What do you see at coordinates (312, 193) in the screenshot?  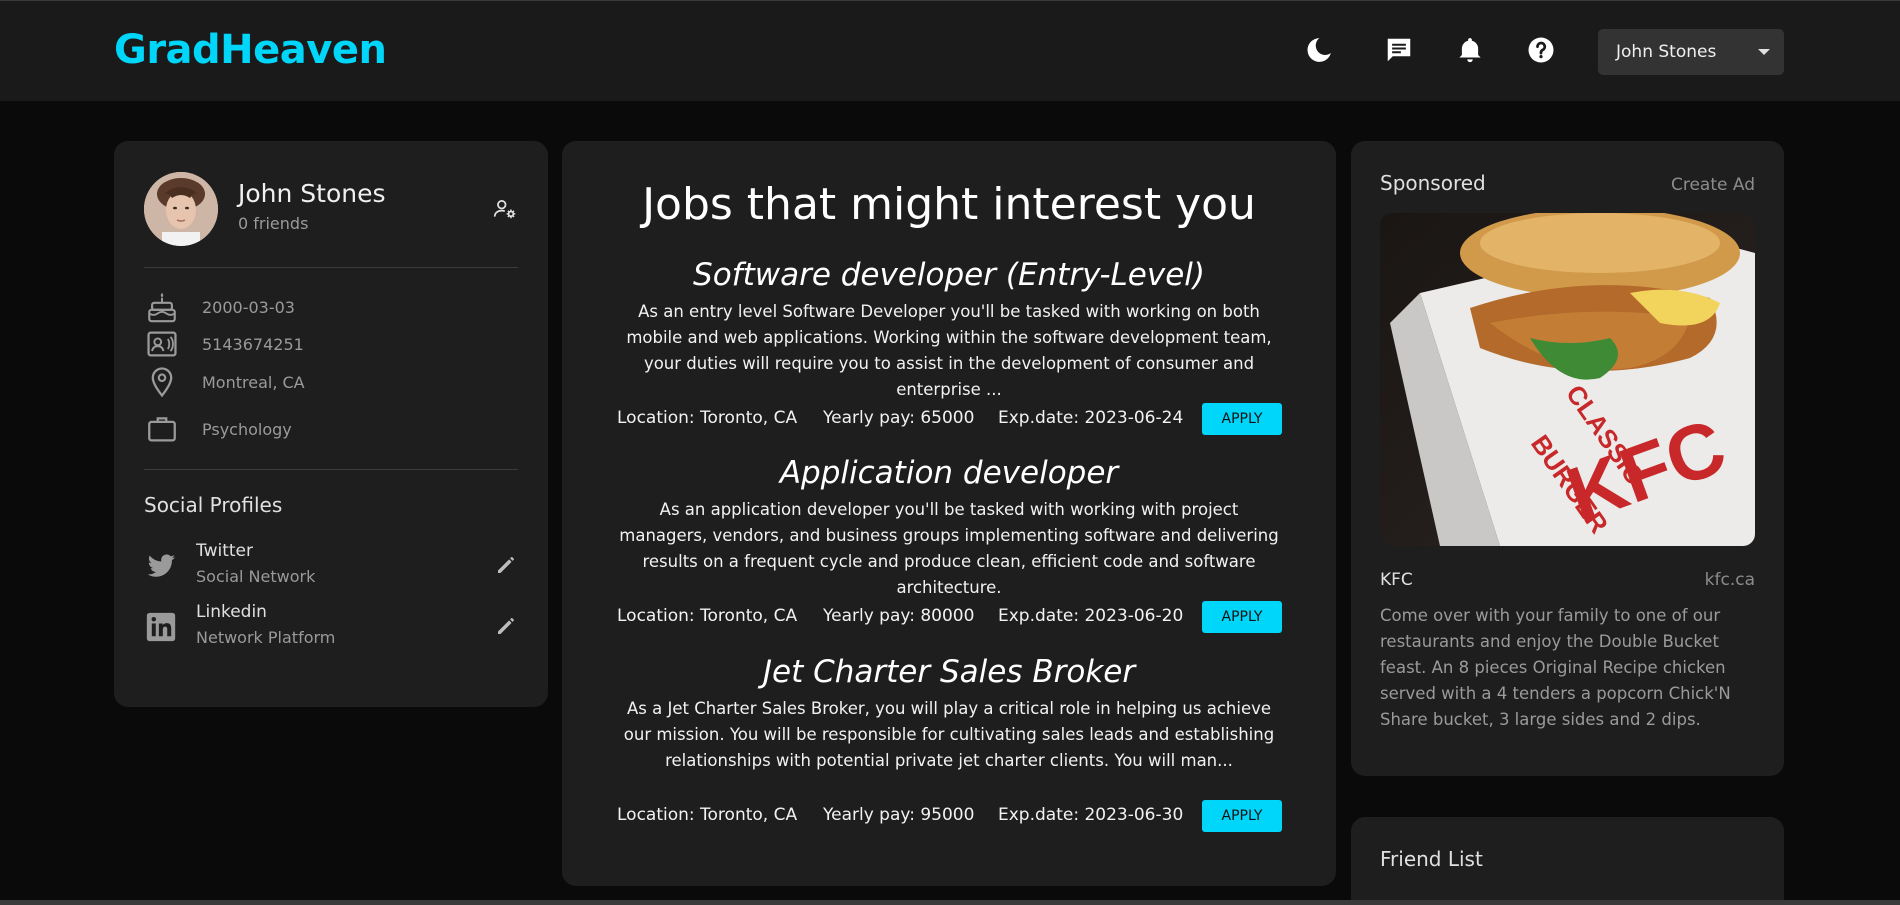 I see `profile-name: John Stones` at bounding box center [312, 193].